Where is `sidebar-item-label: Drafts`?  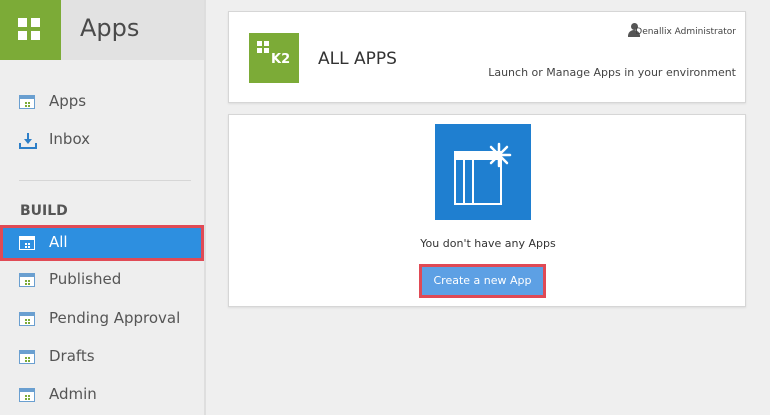
sidebar-item-label: Drafts is located at coordinates (72, 356).